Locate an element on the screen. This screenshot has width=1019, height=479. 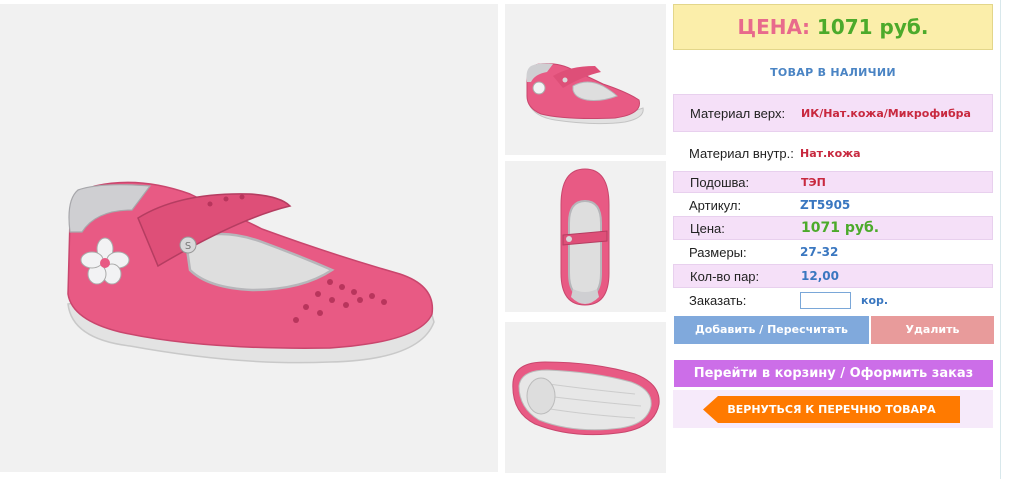
spec-label: Кол-во пар: is located at coordinates (725, 276).